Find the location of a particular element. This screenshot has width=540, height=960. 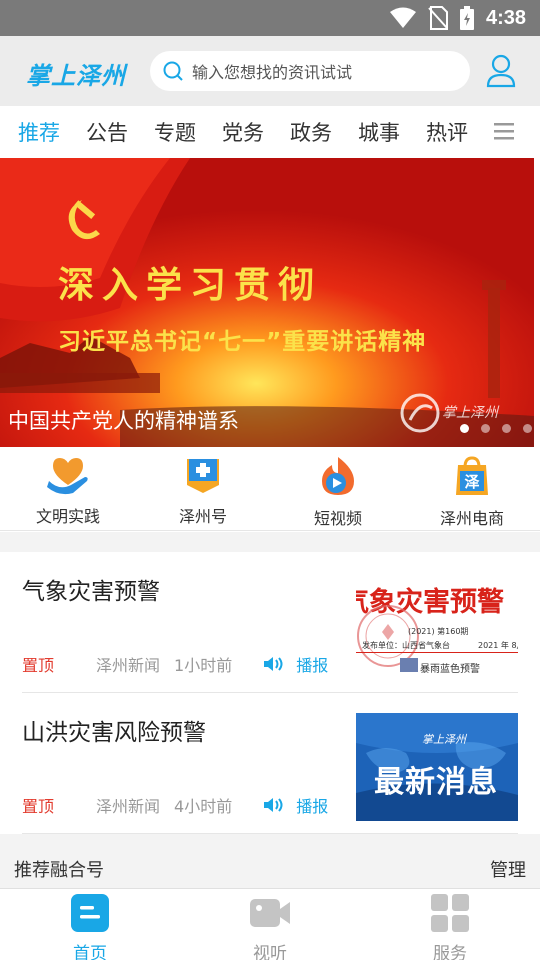

article-time: 1小时前 is located at coordinates (203, 665).